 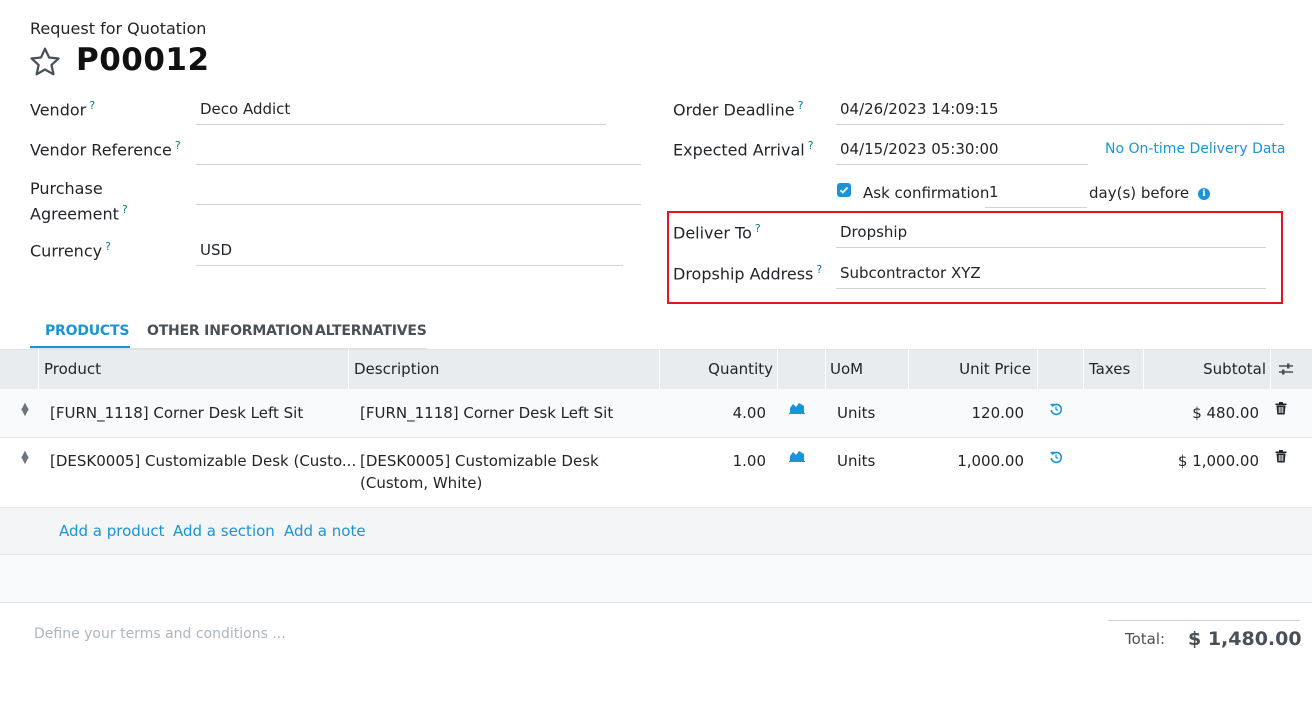 I want to click on column-header-quantity: Quantity, so click(x=716, y=369).